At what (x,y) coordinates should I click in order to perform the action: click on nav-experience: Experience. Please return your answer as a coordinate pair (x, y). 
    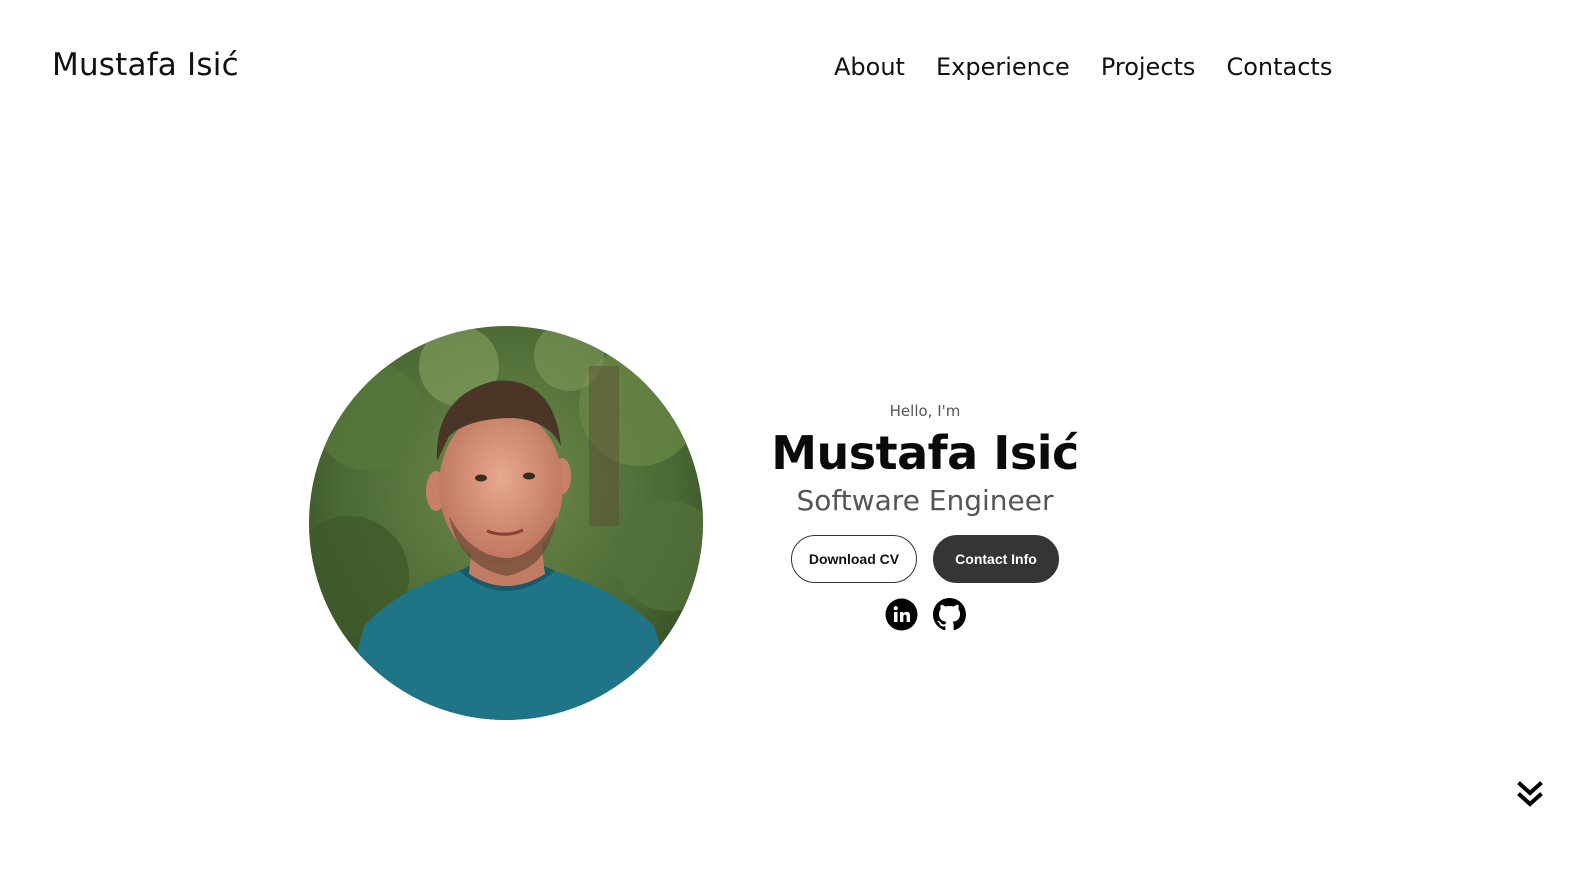
    Looking at the image, I should click on (1003, 67).